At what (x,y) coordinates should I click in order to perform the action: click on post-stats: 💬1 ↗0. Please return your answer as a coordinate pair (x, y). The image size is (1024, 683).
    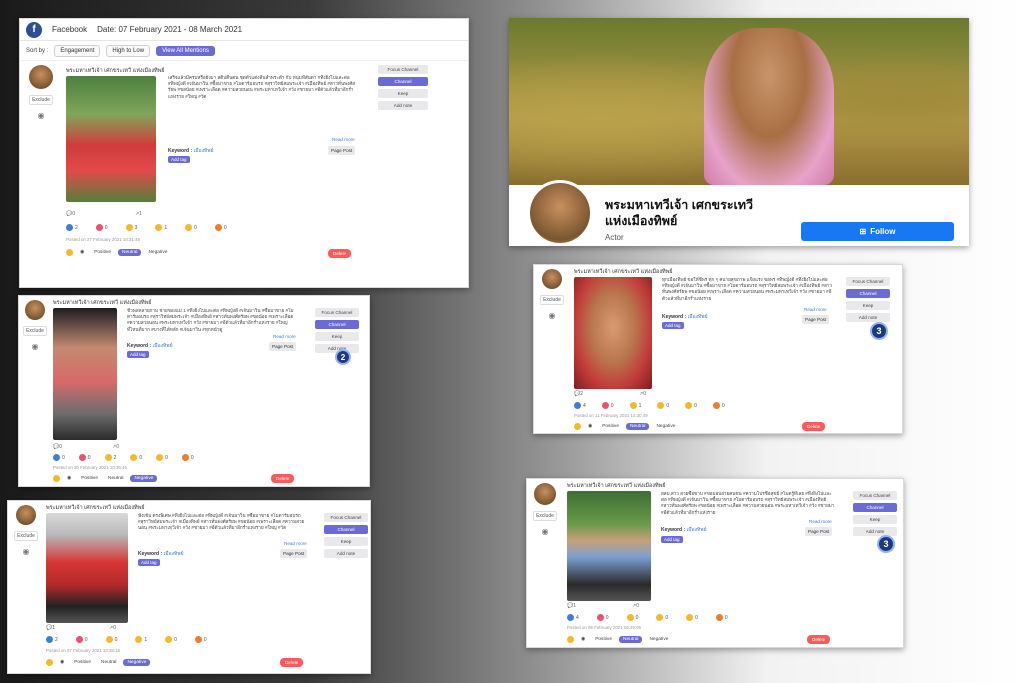
    Looking at the image, I should click on (603, 606).